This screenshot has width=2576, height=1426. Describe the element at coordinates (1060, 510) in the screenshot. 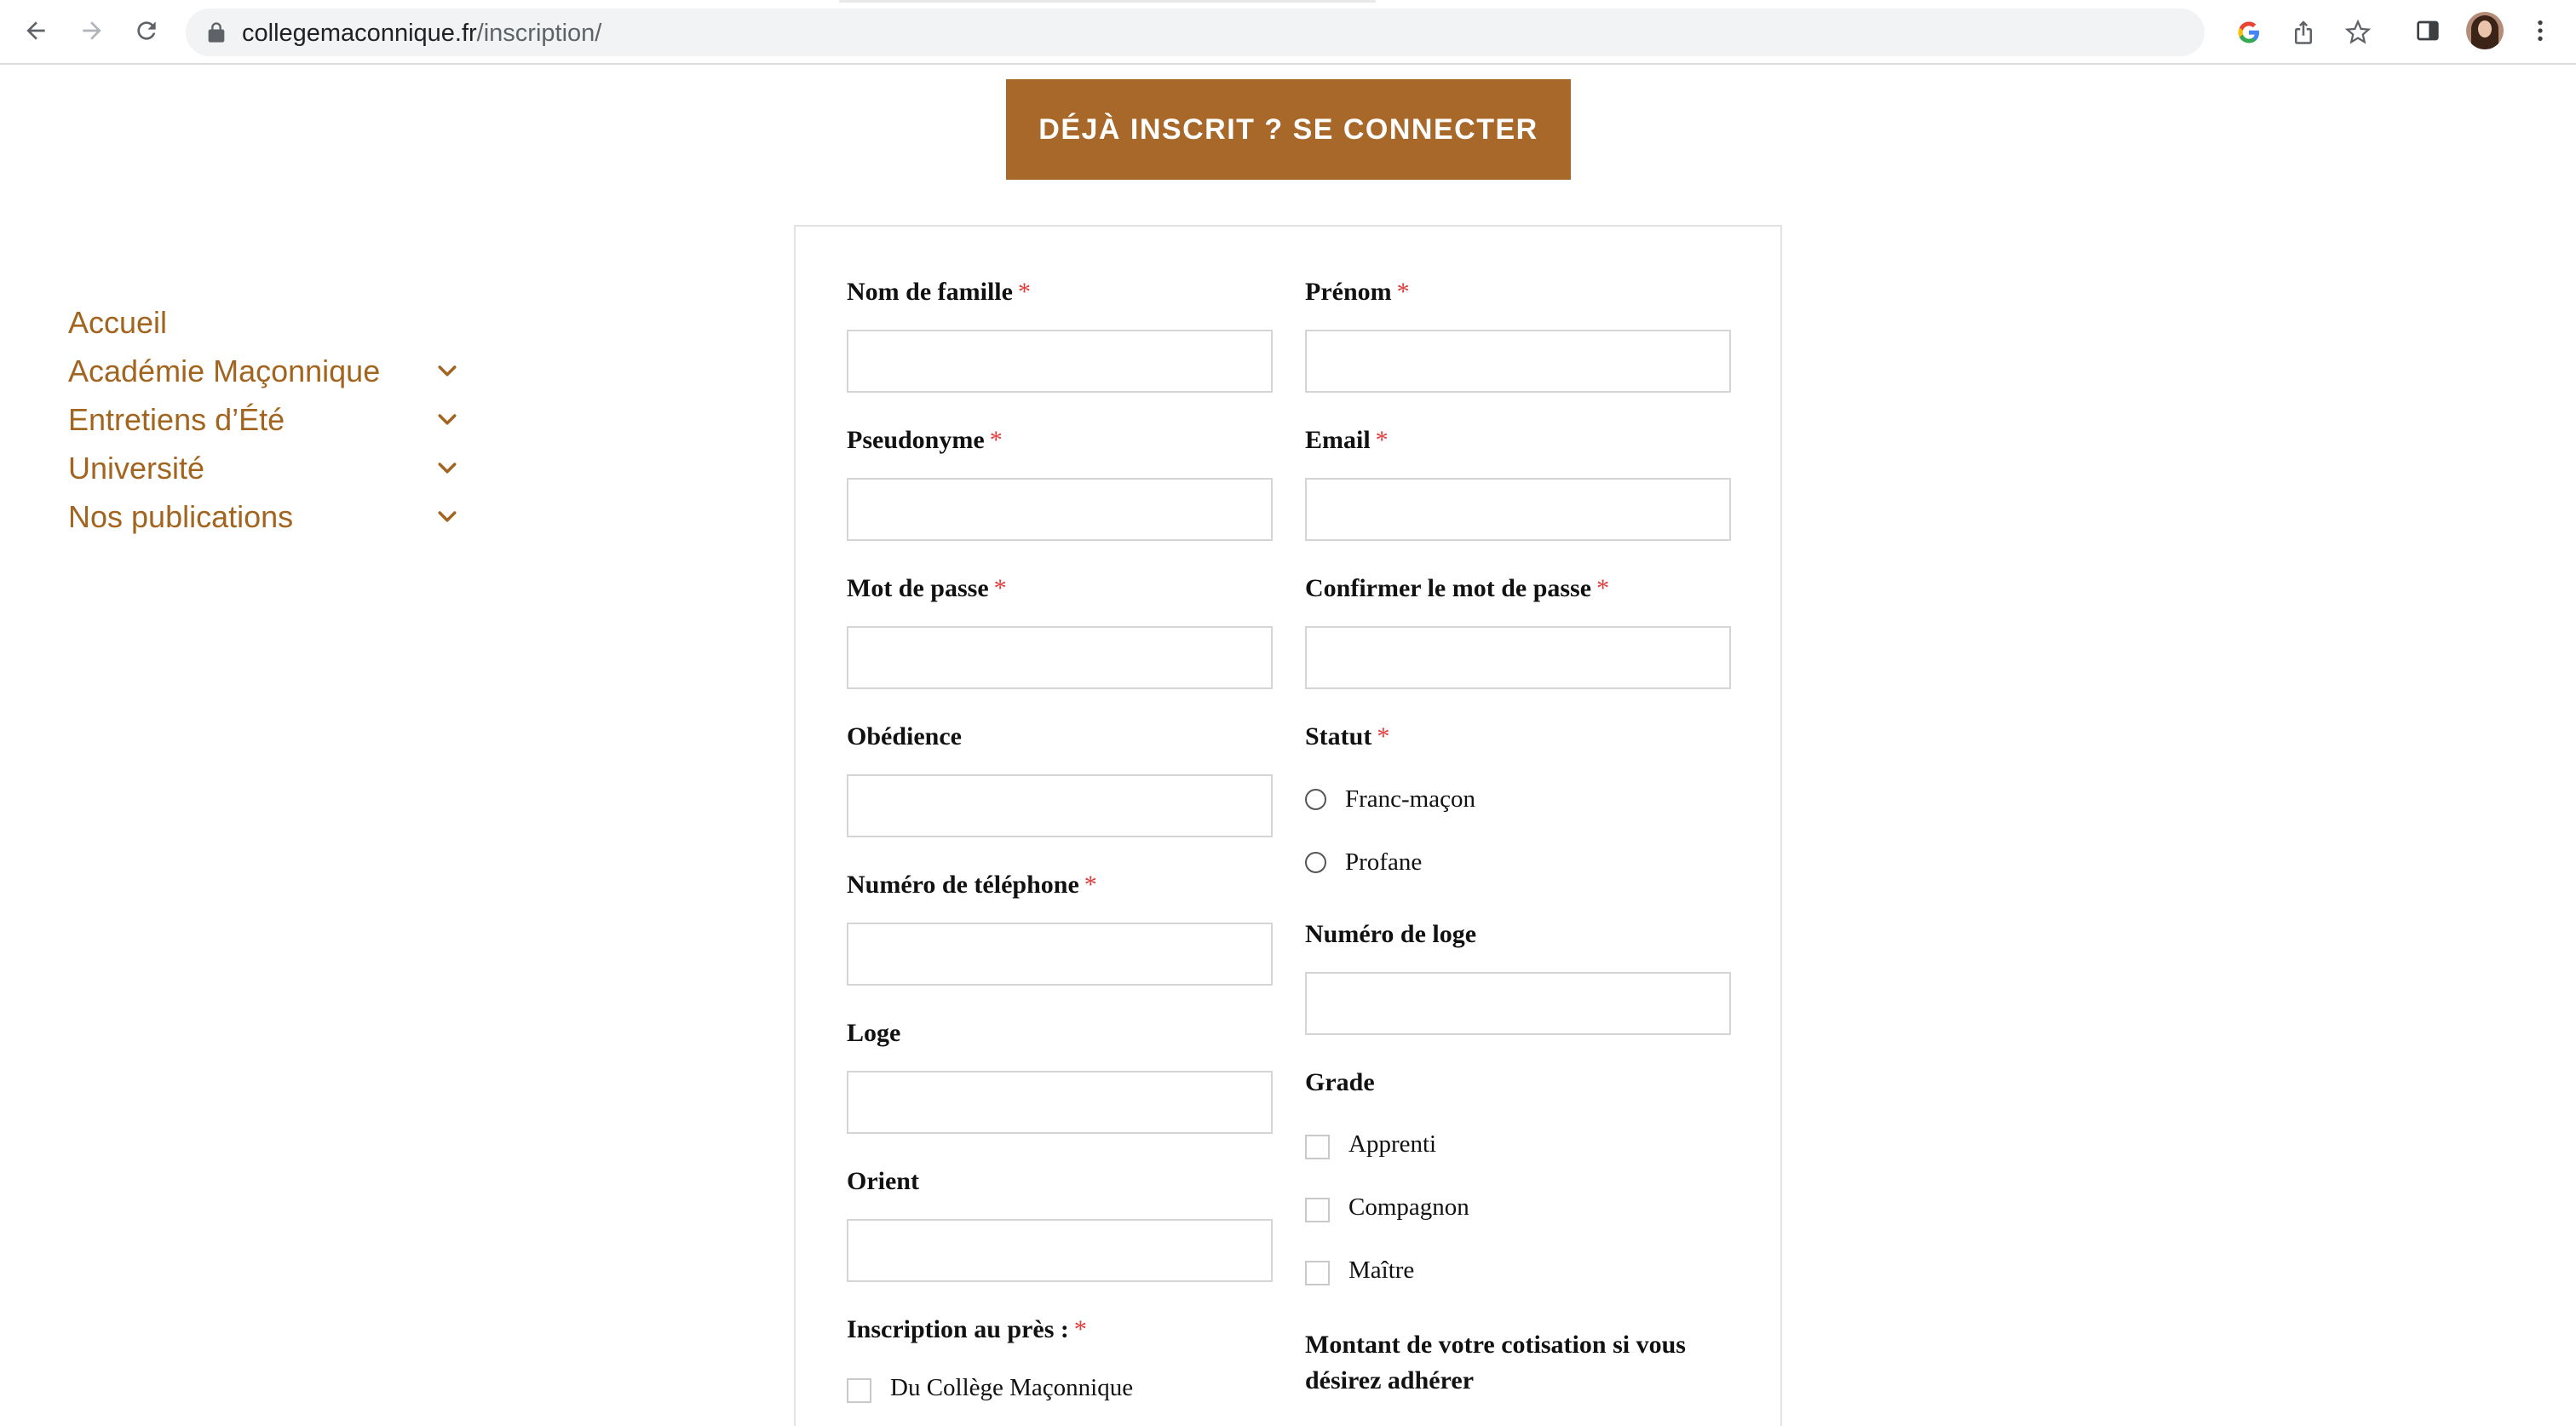

I see `pseudonym-input` at that location.